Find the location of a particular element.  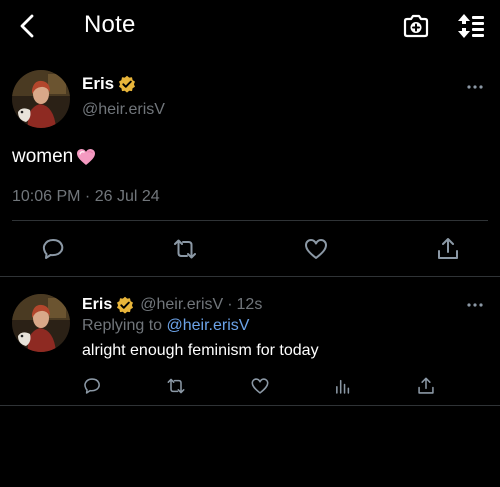

top-bar: Note is located at coordinates (250, 26).